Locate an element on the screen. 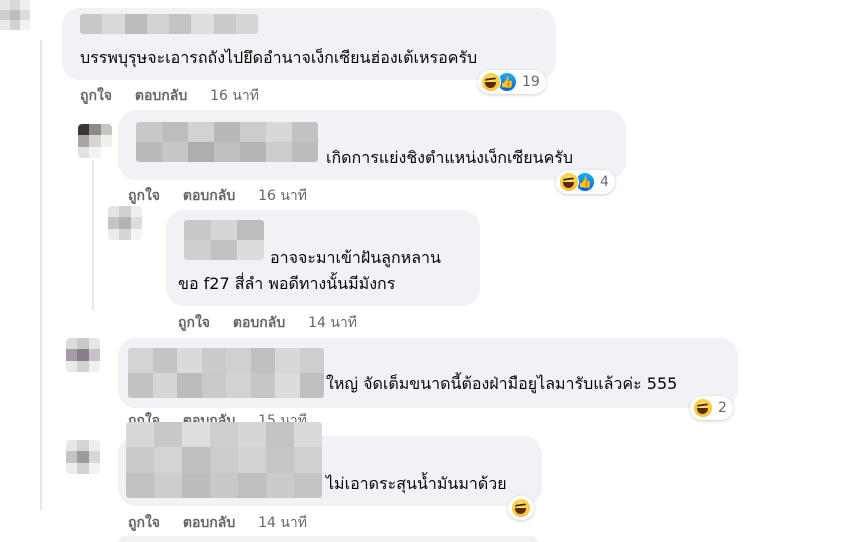 The width and height of the screenshot is (857, 542). comment-text: เกิดการแย่งชิงตำแหน่งเง็กเซียนครับ is located at coordinates (450, 157).